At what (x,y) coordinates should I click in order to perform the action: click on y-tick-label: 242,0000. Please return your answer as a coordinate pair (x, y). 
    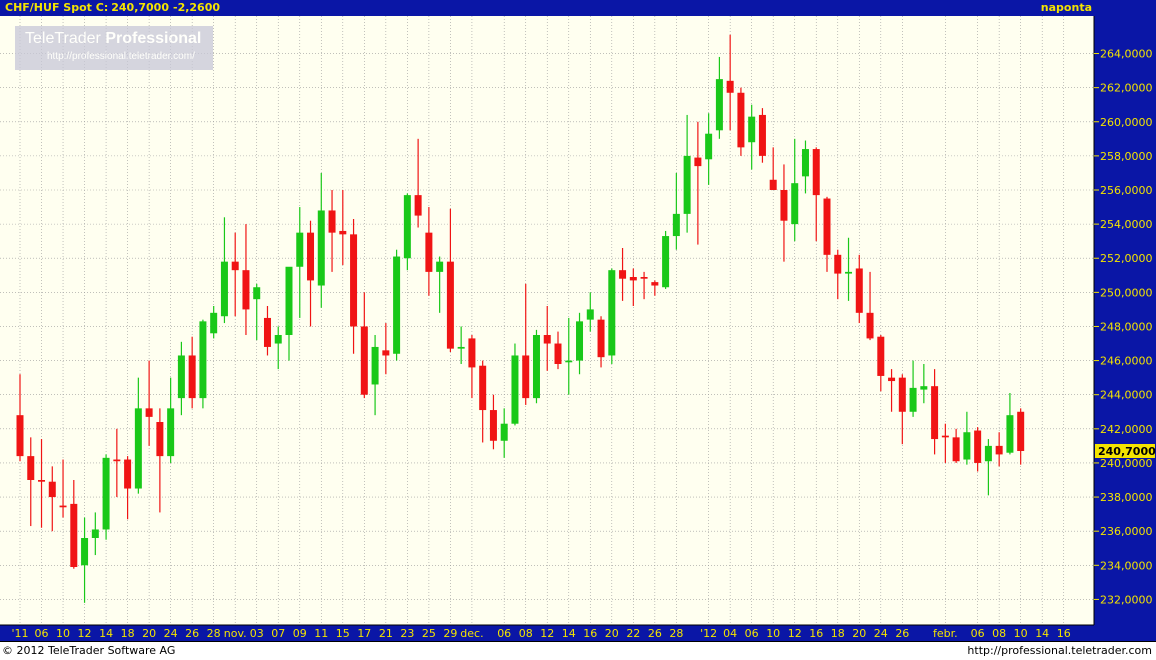
    Looking at the image, I should click on (1126, 429).